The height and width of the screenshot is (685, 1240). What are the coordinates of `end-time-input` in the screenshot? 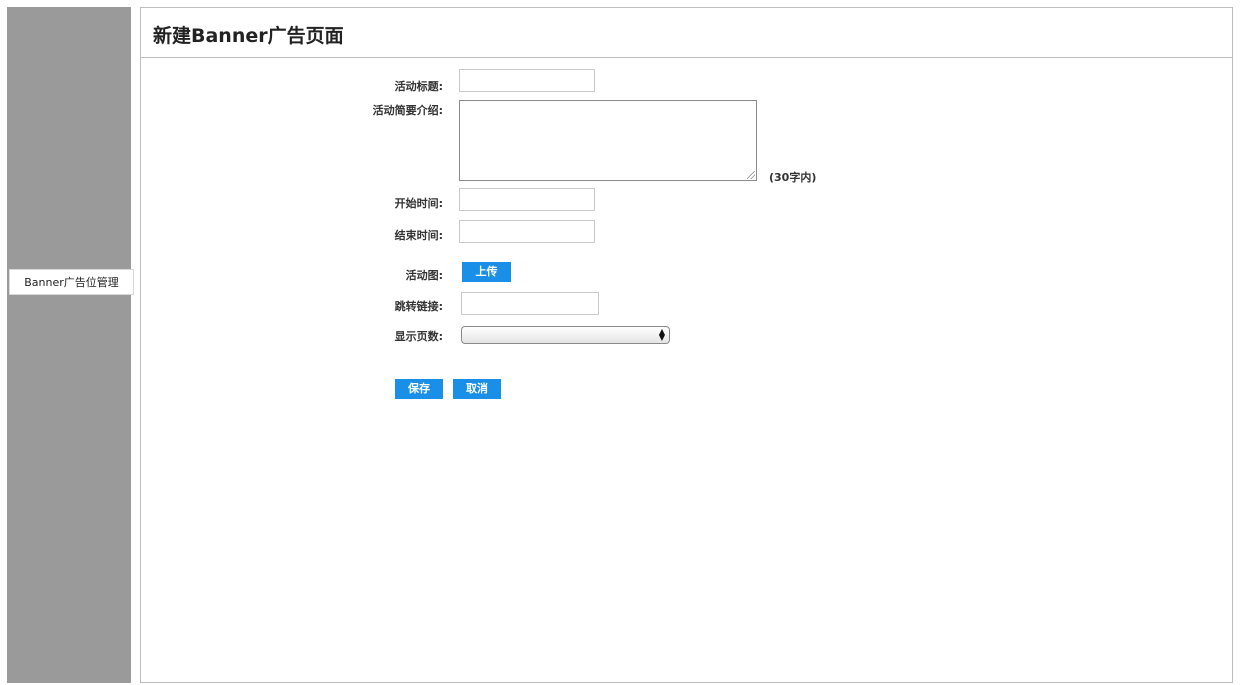 It's located at (527, 231).